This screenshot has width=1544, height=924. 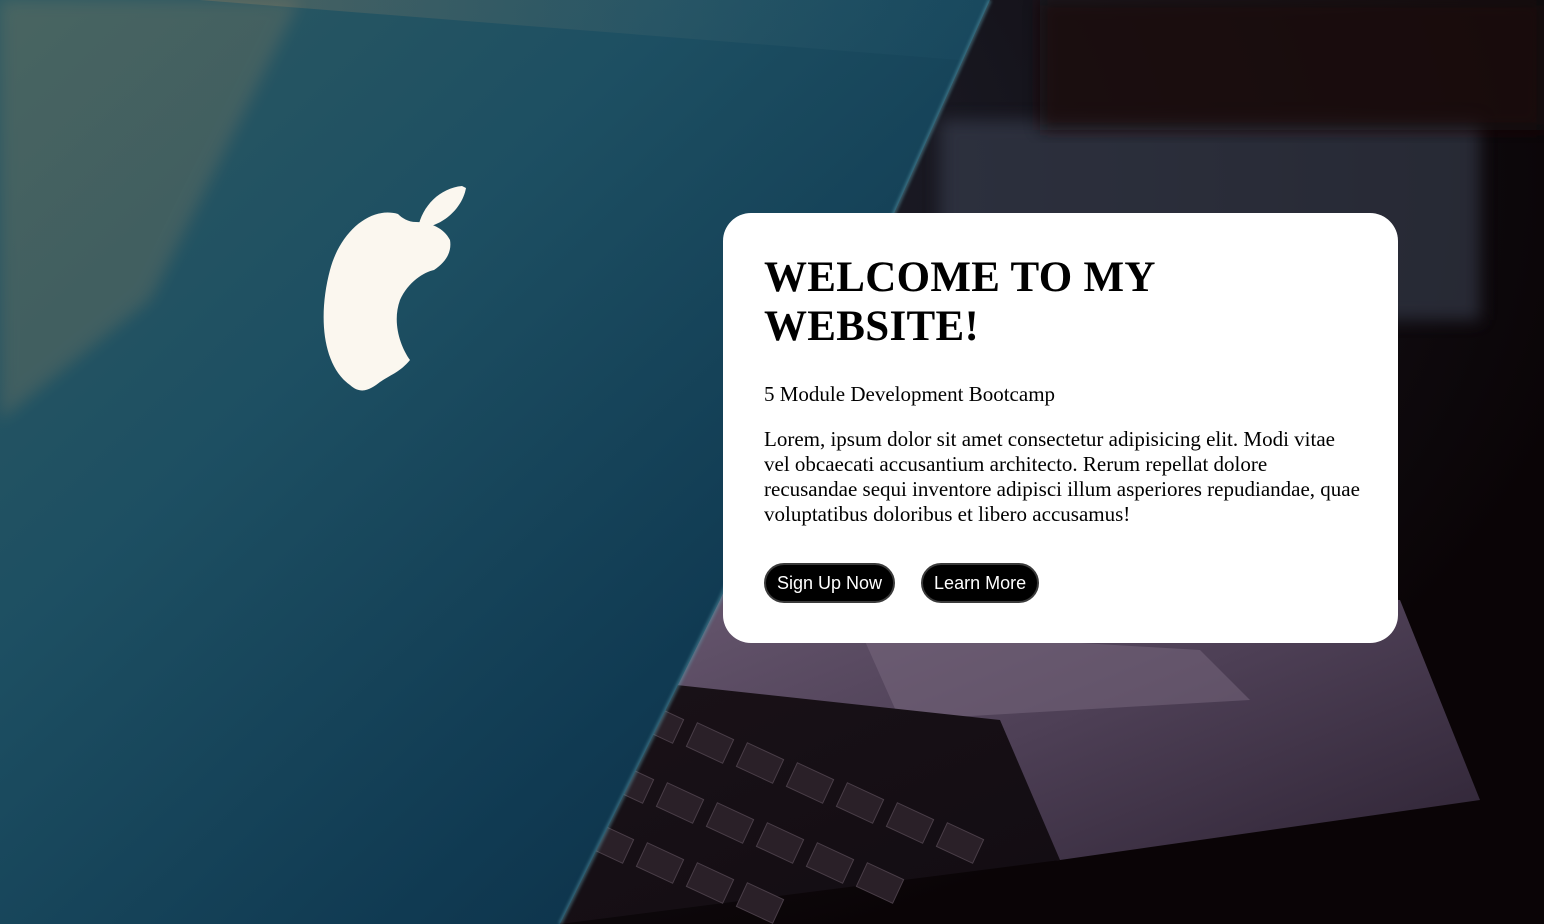 What do you see at coordinates (959, 302) in the screenshot?
I see `page-title: WELCOME TO MY WEBSITE!` at bounding box center [959, 302].